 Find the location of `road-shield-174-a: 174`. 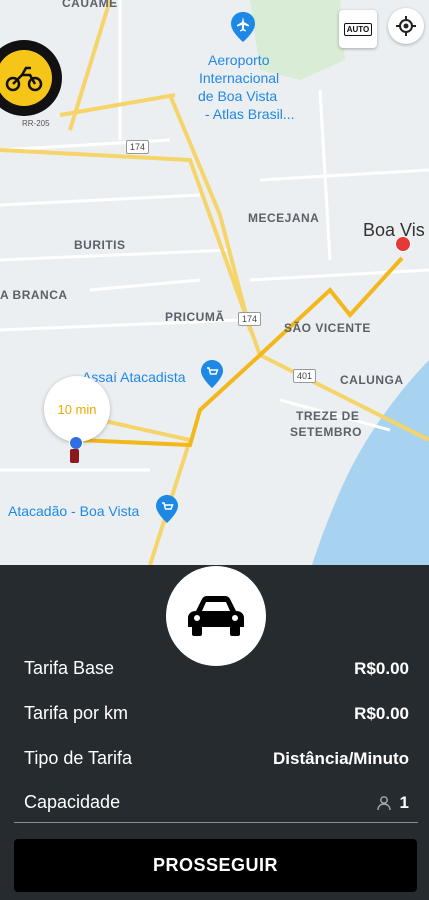

road-shield-174-a: 174 is located at coordinates (138, 147).